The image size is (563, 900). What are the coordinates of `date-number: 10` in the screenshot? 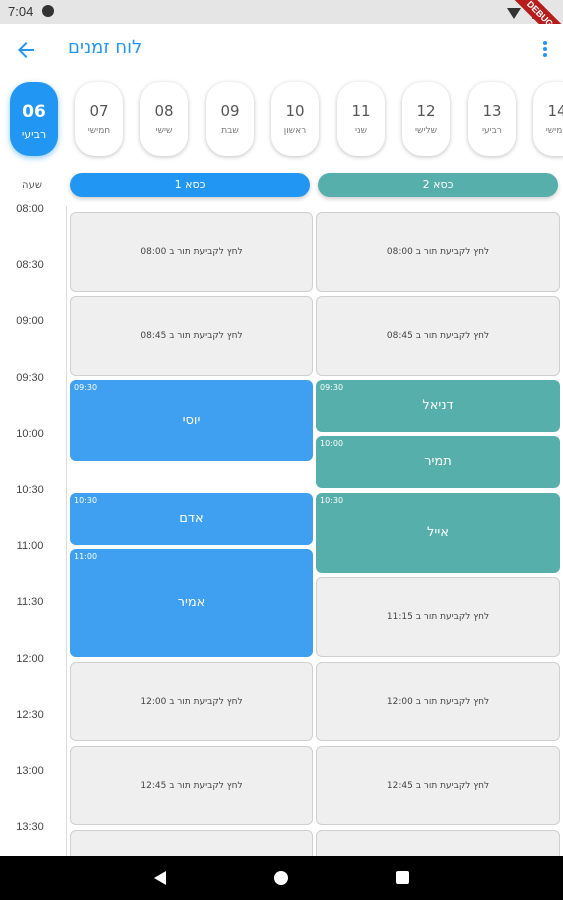 It's located at (295, 111).